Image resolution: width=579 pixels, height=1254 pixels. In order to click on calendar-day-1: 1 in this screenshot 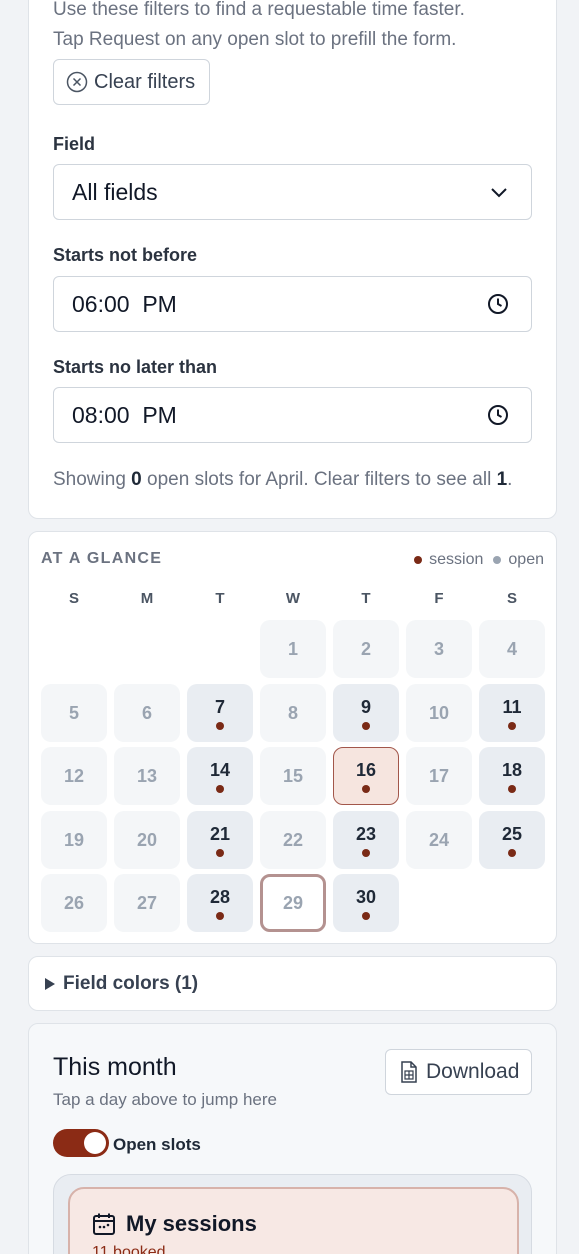, I will do `click(293, 649)`.